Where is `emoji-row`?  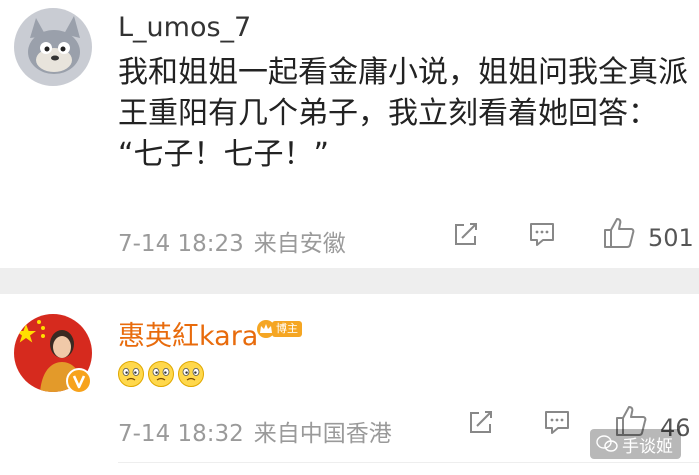 emoji-row is located at coordinates (162, 374).